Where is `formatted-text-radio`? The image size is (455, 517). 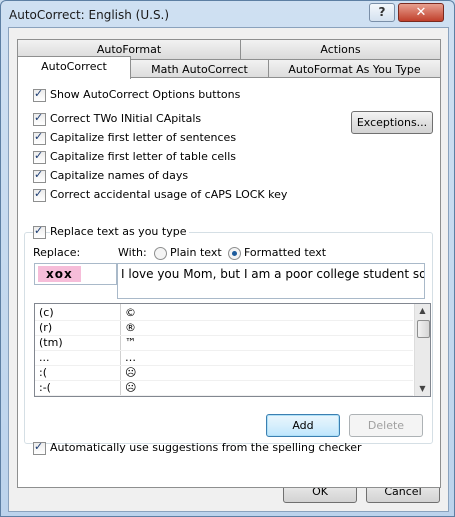
formatted-text-radio is located at coordinates (234, 253).